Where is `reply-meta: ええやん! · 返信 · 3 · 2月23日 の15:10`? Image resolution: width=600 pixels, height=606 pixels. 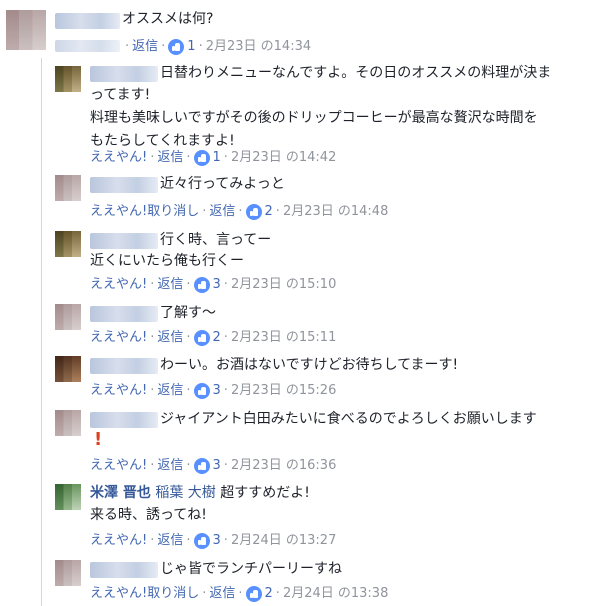
reply-meta: ええやん! · 返信 · 3 · 2月23日 の15:10 is located at coordinates (213, 285).